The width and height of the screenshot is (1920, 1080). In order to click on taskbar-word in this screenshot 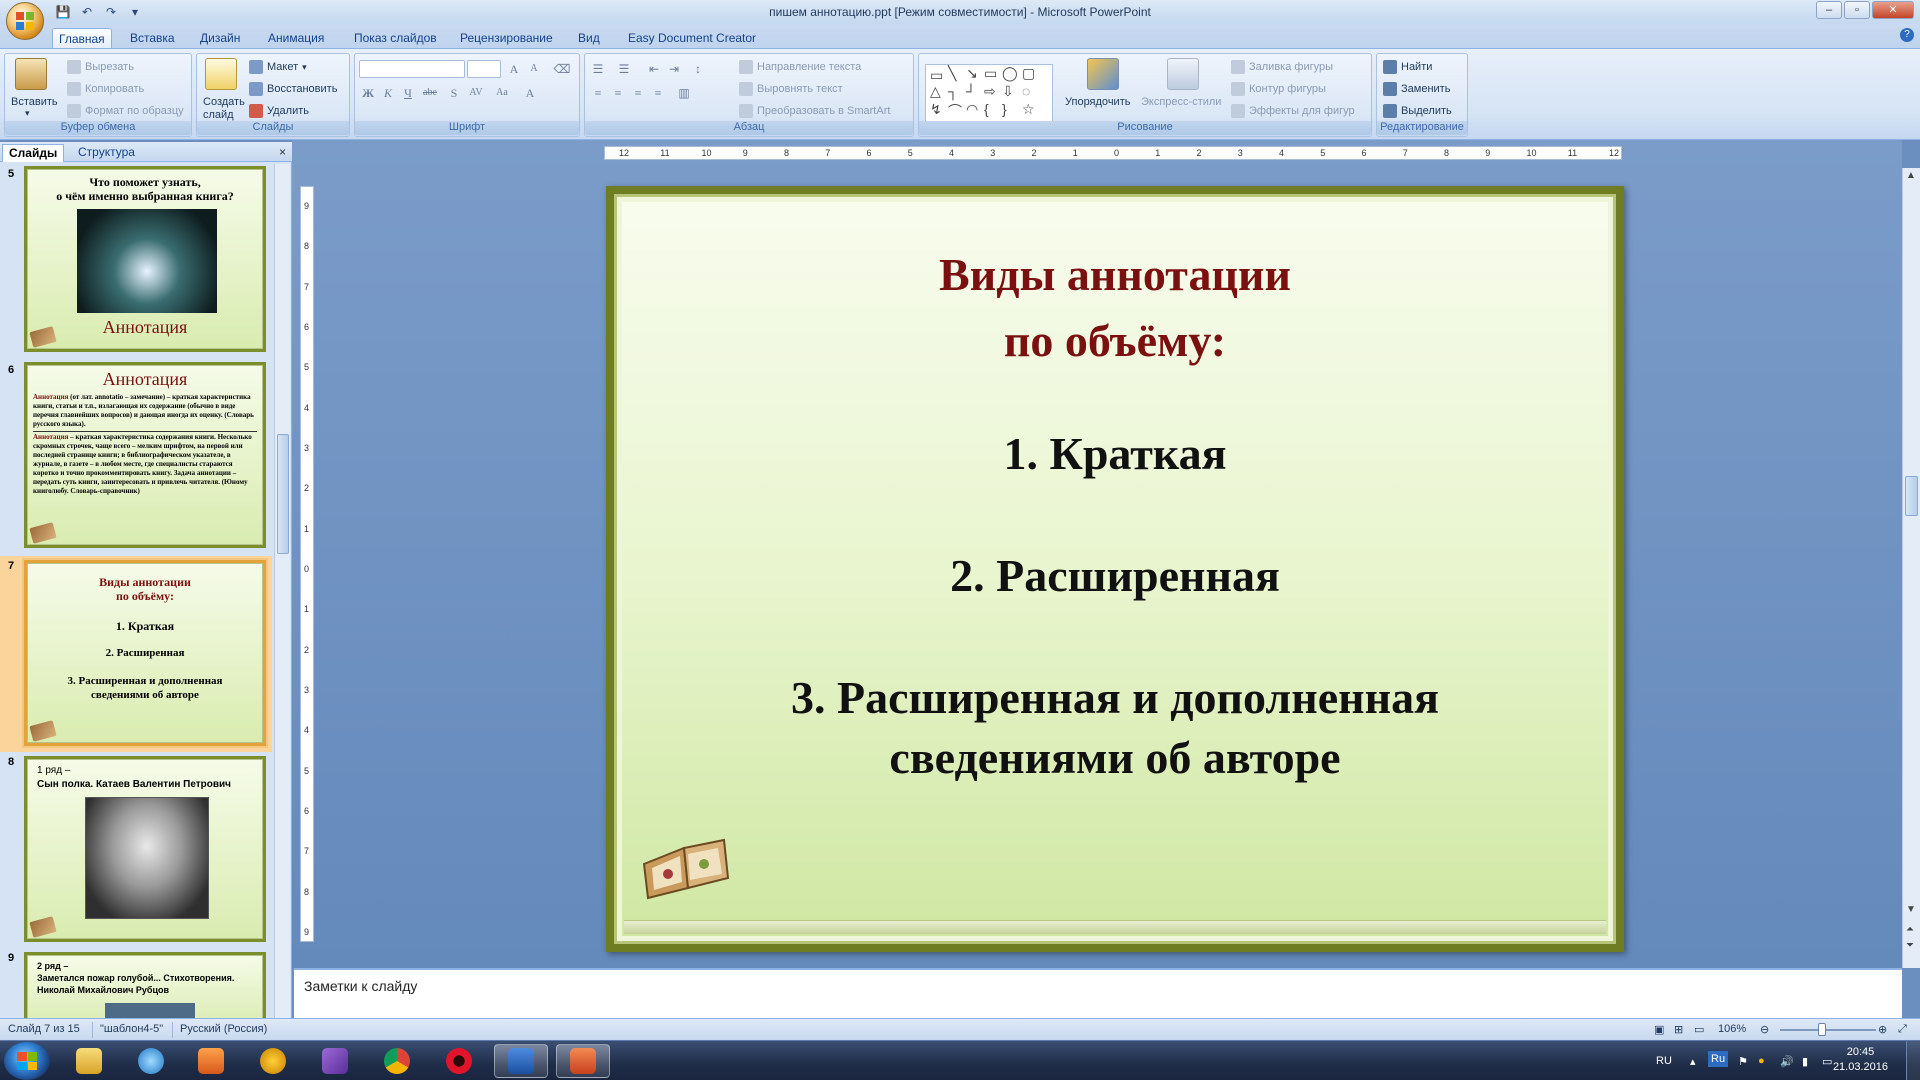, I will do `click(521, 1061)`.